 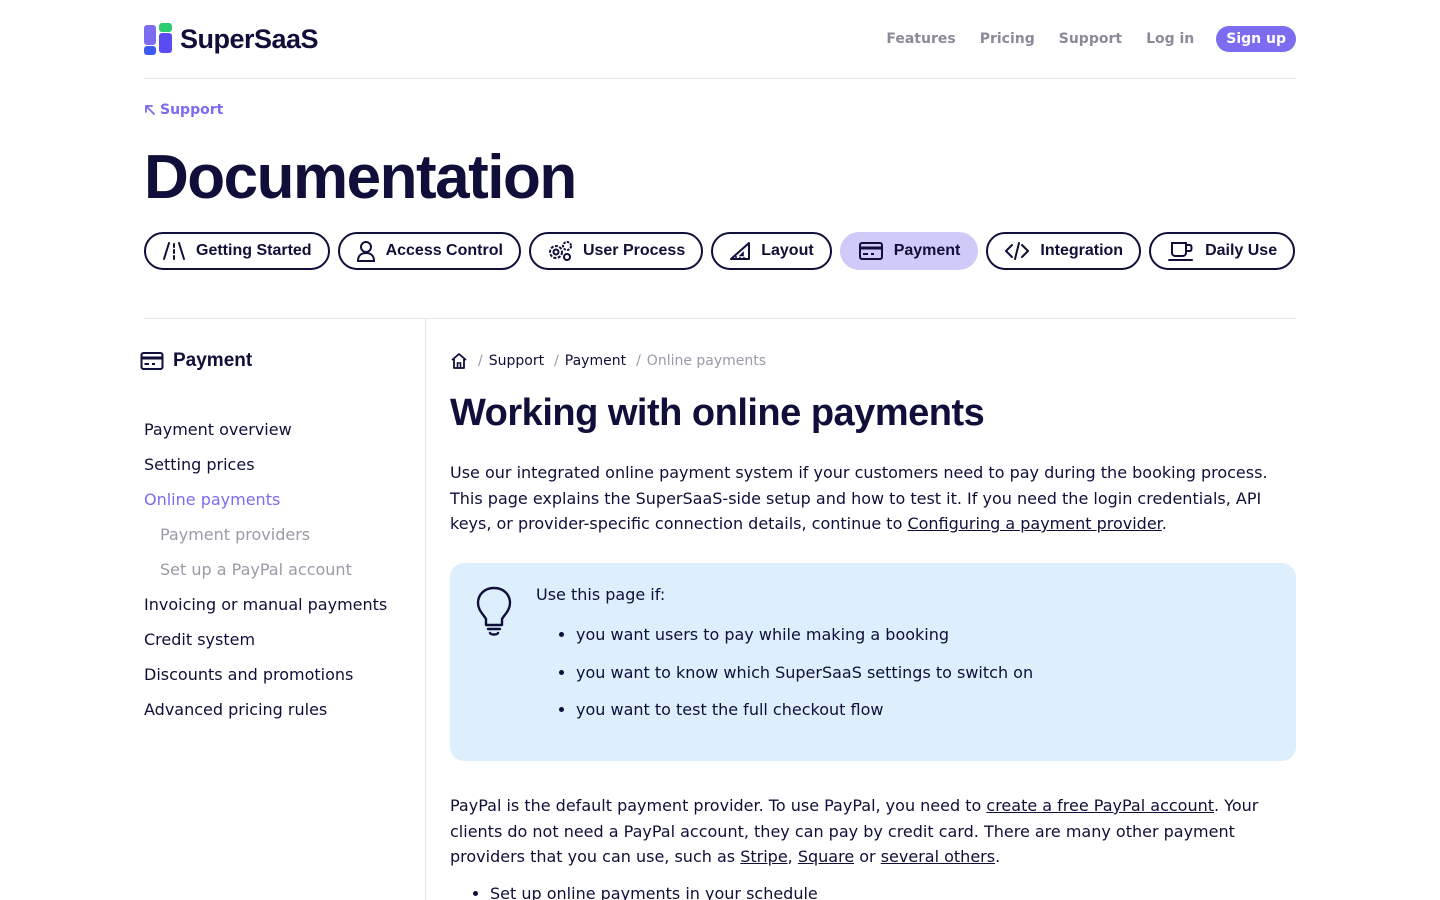 I want to click on signup-button: Sign up, so click(x=1256, y=39).